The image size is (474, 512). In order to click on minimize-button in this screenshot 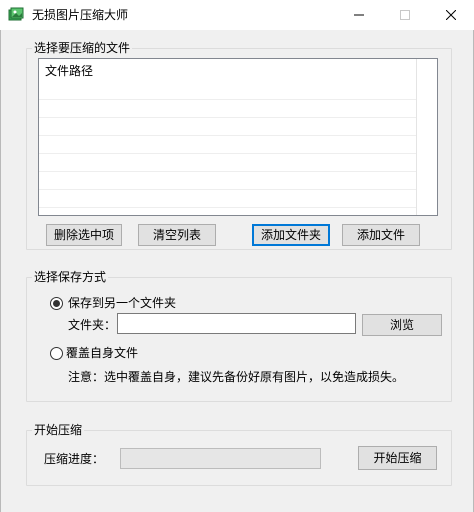, I will do `click(359, 15)`.